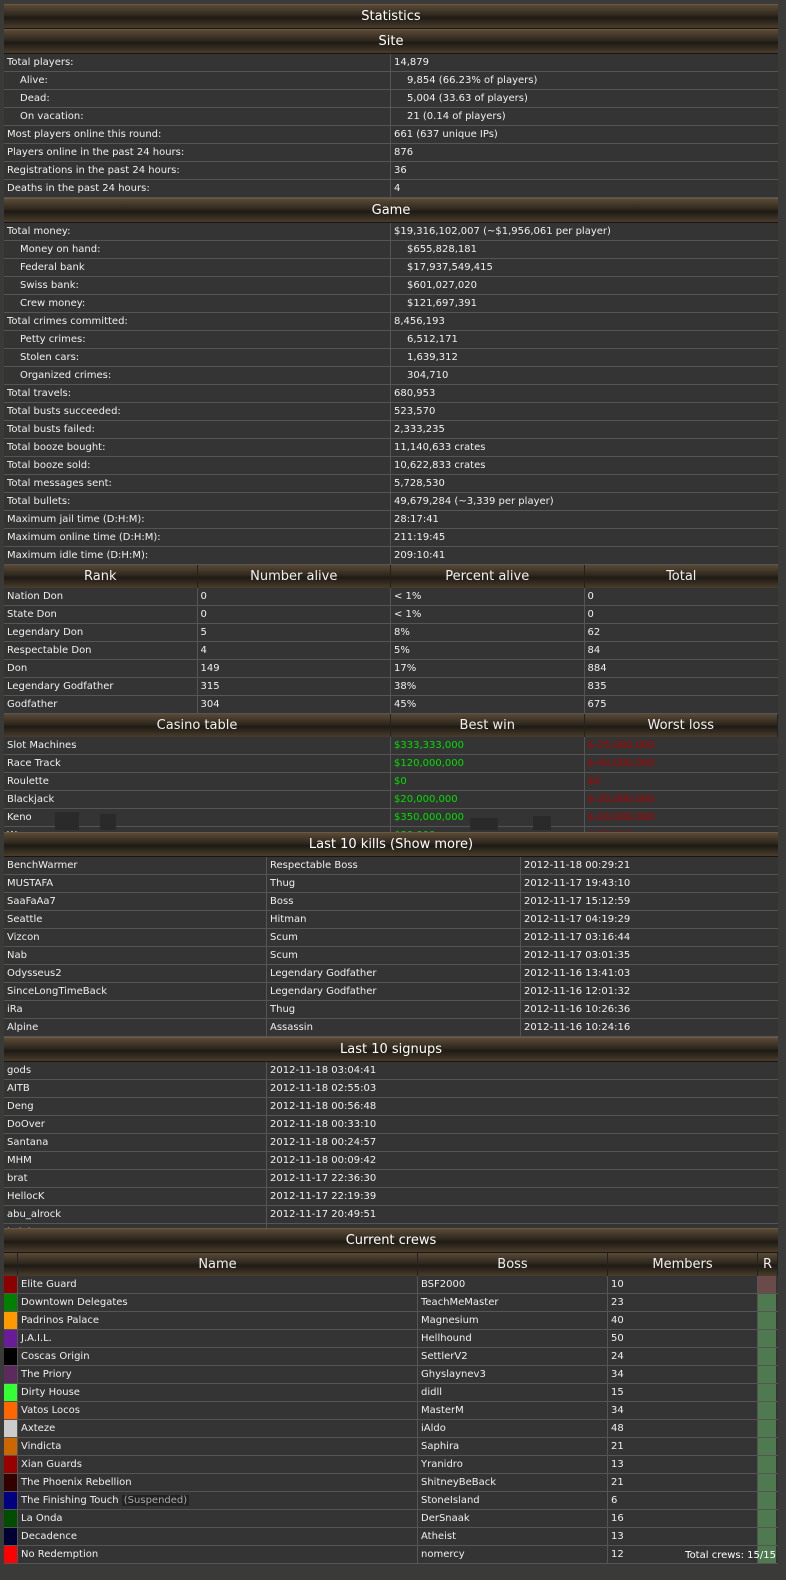 Image resolution: width=786 pixels, height=1580 pixels. I want to click on signup-player-name: gods, so click(135, 1070).